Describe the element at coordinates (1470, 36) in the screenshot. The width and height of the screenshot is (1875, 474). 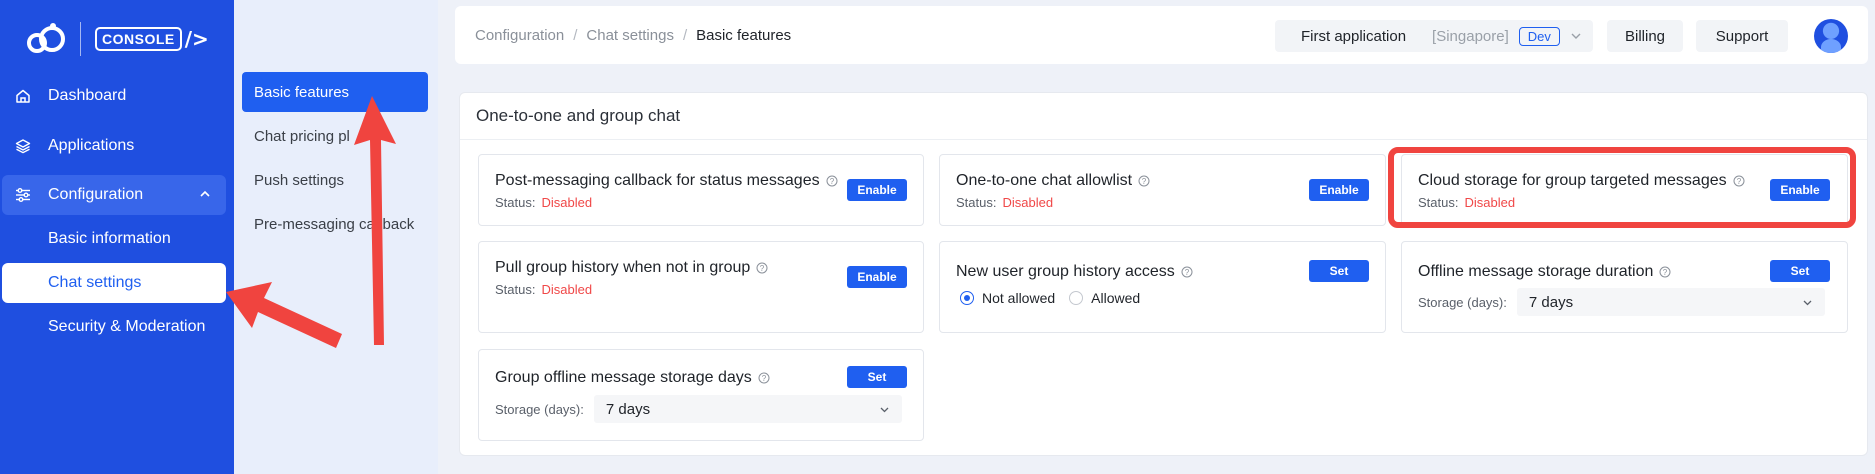
I see `app-region: [Singapore]` at that location.